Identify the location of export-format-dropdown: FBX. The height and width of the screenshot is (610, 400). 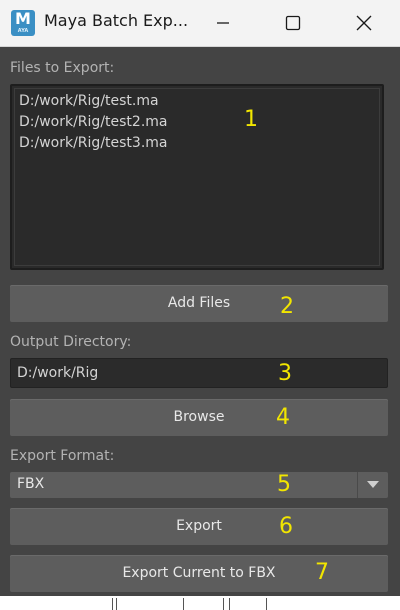
(199, 485).